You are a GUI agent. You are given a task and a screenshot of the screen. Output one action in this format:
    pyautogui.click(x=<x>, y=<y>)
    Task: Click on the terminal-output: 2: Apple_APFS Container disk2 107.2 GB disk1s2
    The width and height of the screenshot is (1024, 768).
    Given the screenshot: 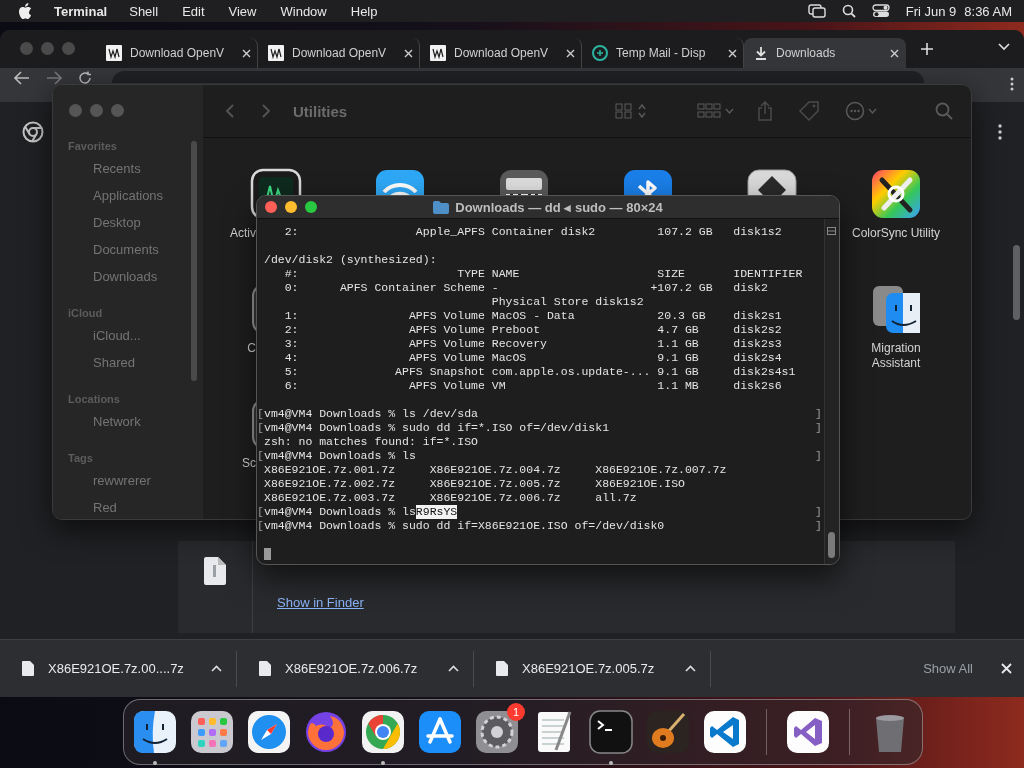 What is the action you would take?
    pyautogui.click(x=532, y=232)
    